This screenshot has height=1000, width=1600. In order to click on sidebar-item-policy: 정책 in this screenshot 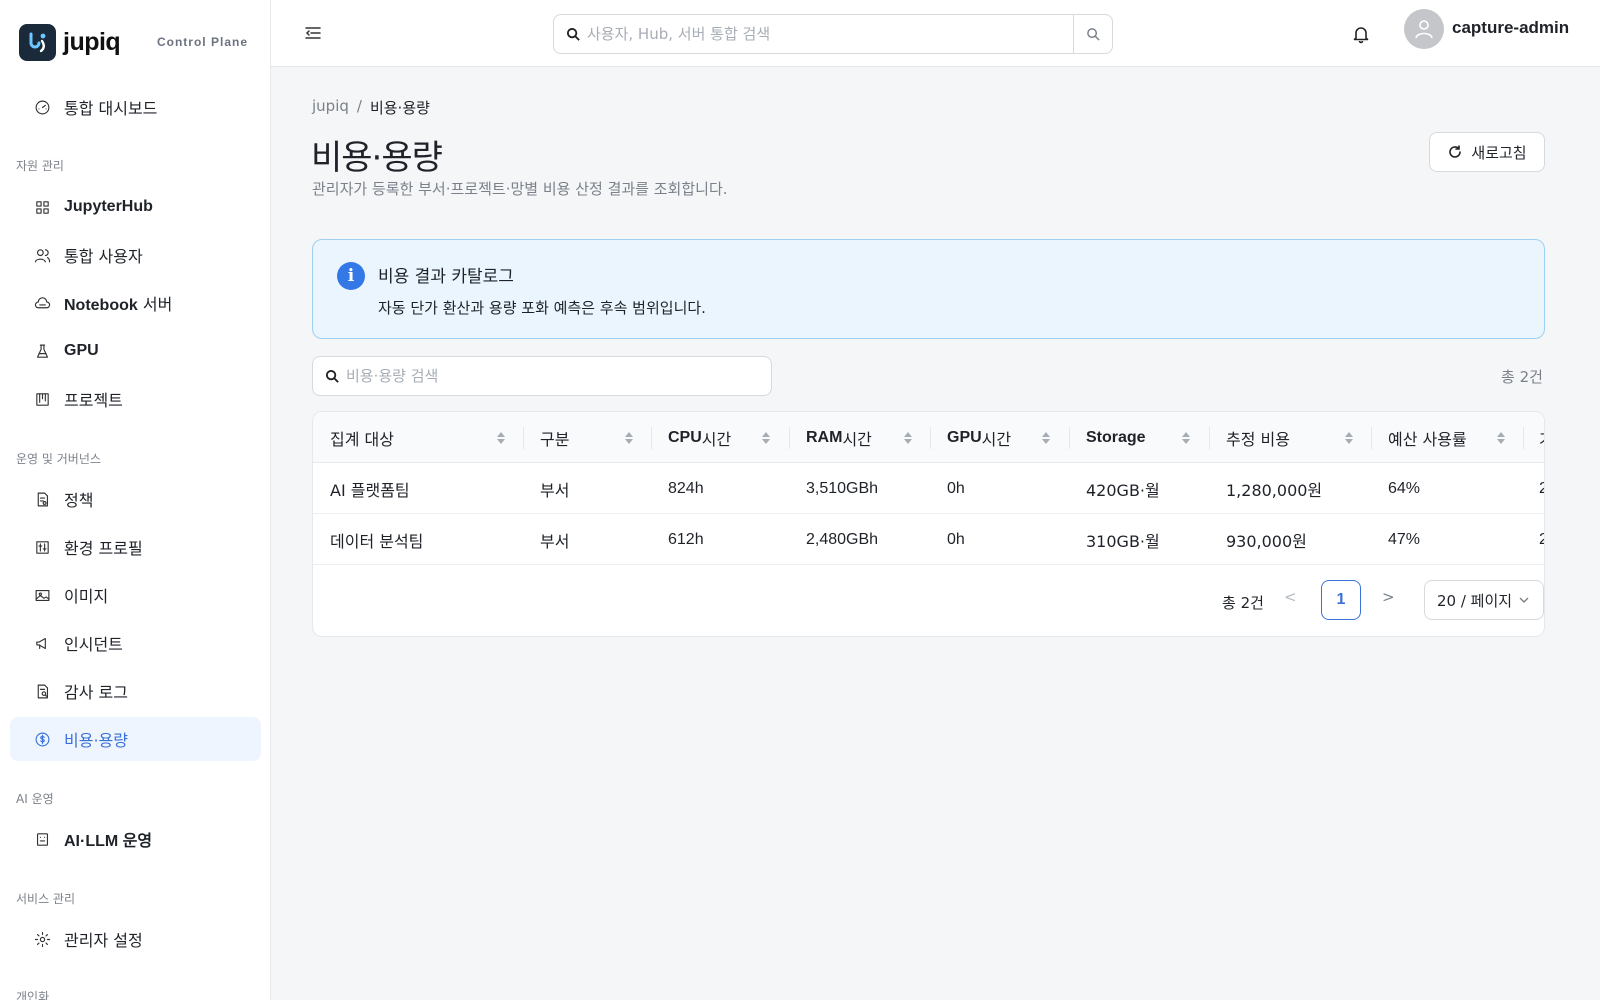, I will do `click(135, 499)`.